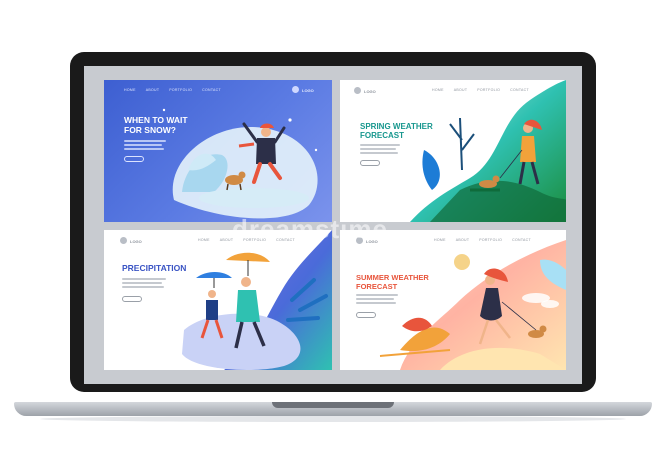 The image size is (666, 470). Describe the element at coordinates (488, 151) in the screenshot. I see `spring-illustration` at that location.